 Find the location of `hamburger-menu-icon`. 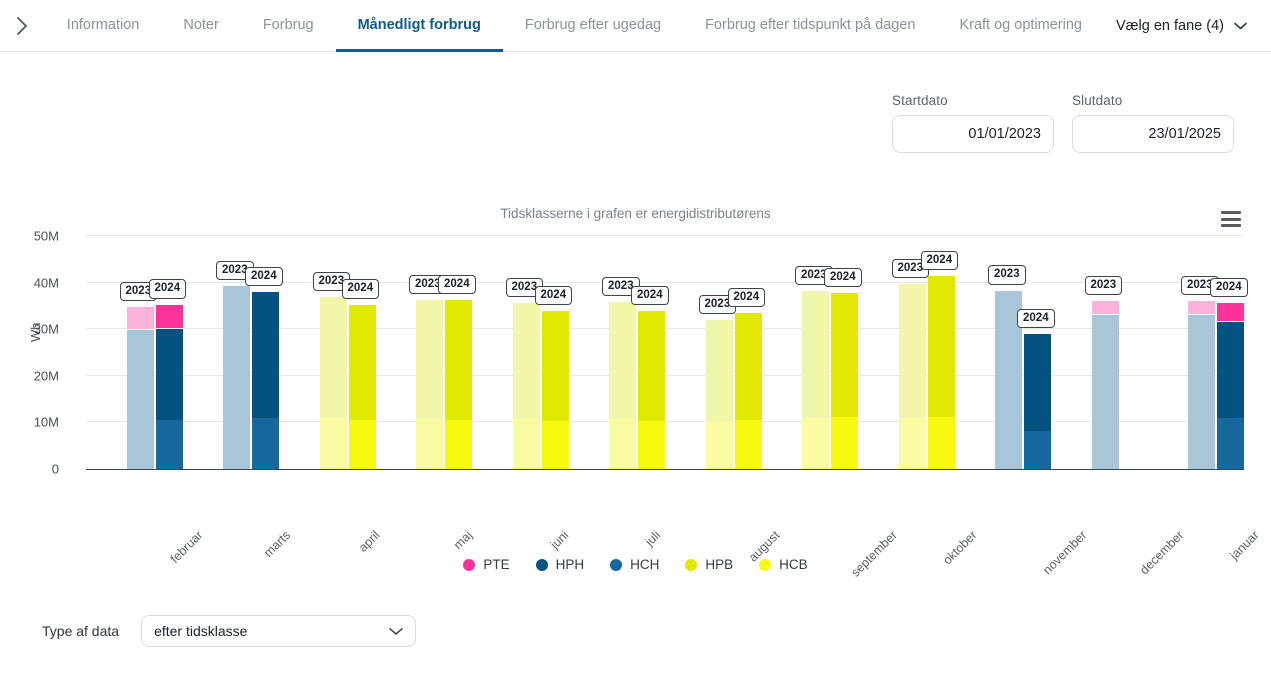

hamburger-menu-icon is located at coordinates (1231, 219).